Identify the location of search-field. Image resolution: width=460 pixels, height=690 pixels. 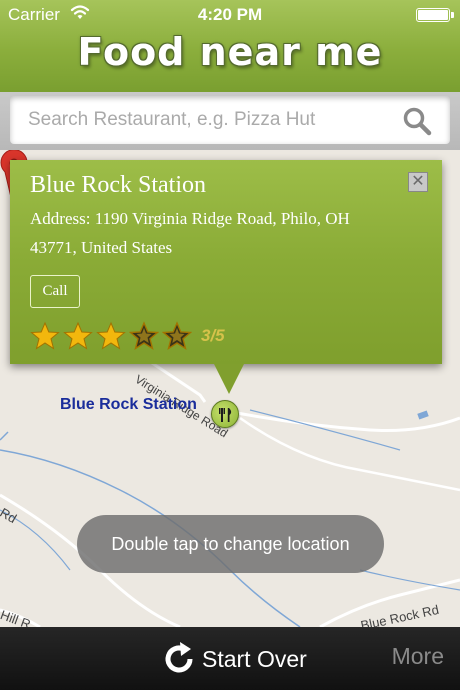
(230, 120).